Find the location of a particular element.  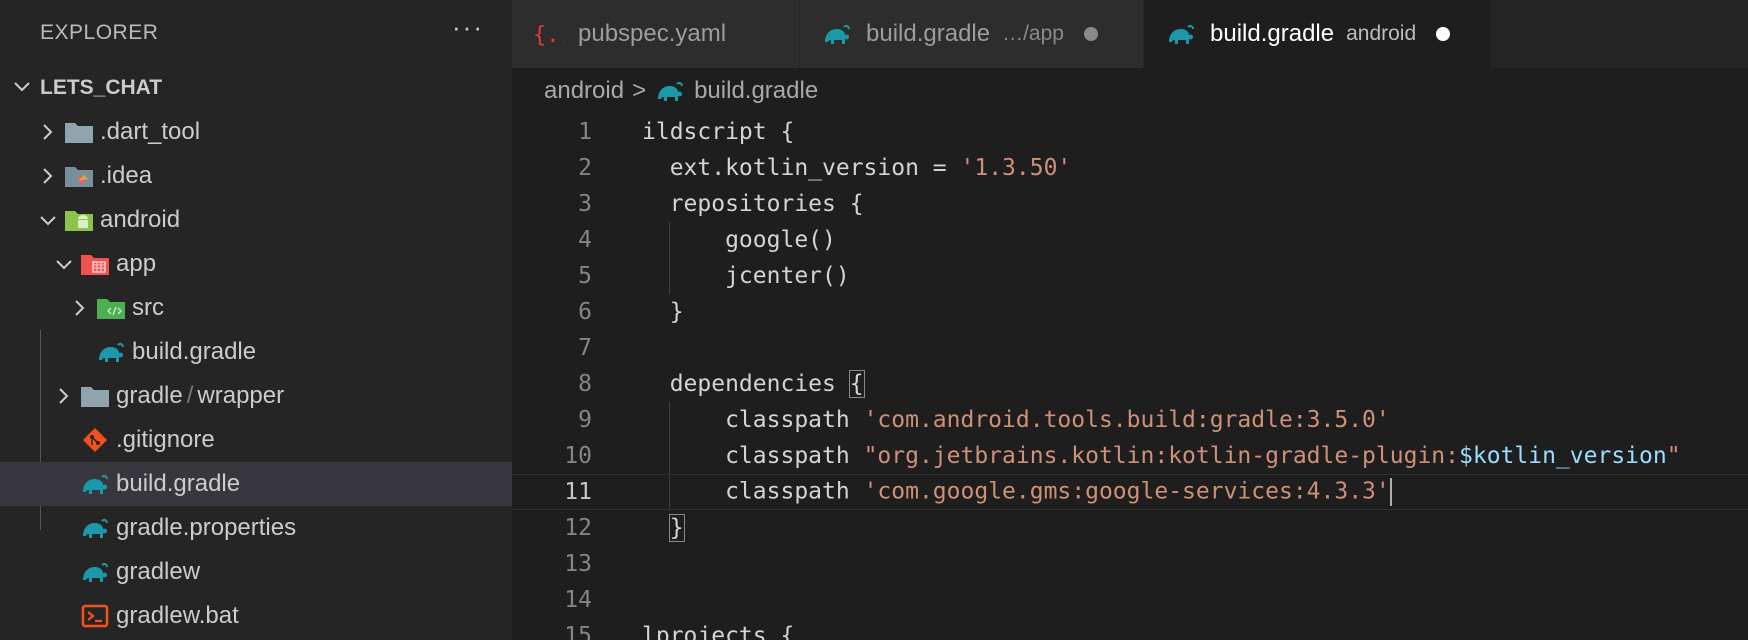

explorer-header: EXPLORER ··· is located at coordinates (256, 33).